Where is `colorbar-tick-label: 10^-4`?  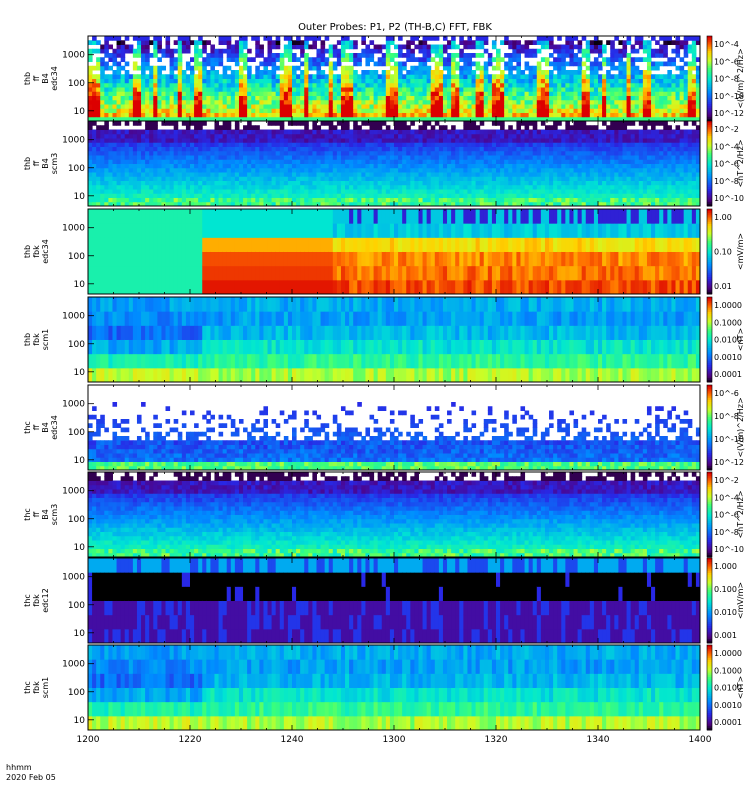
colorbar-tick-label: 10^-4 is located at coordinates (726, 44).